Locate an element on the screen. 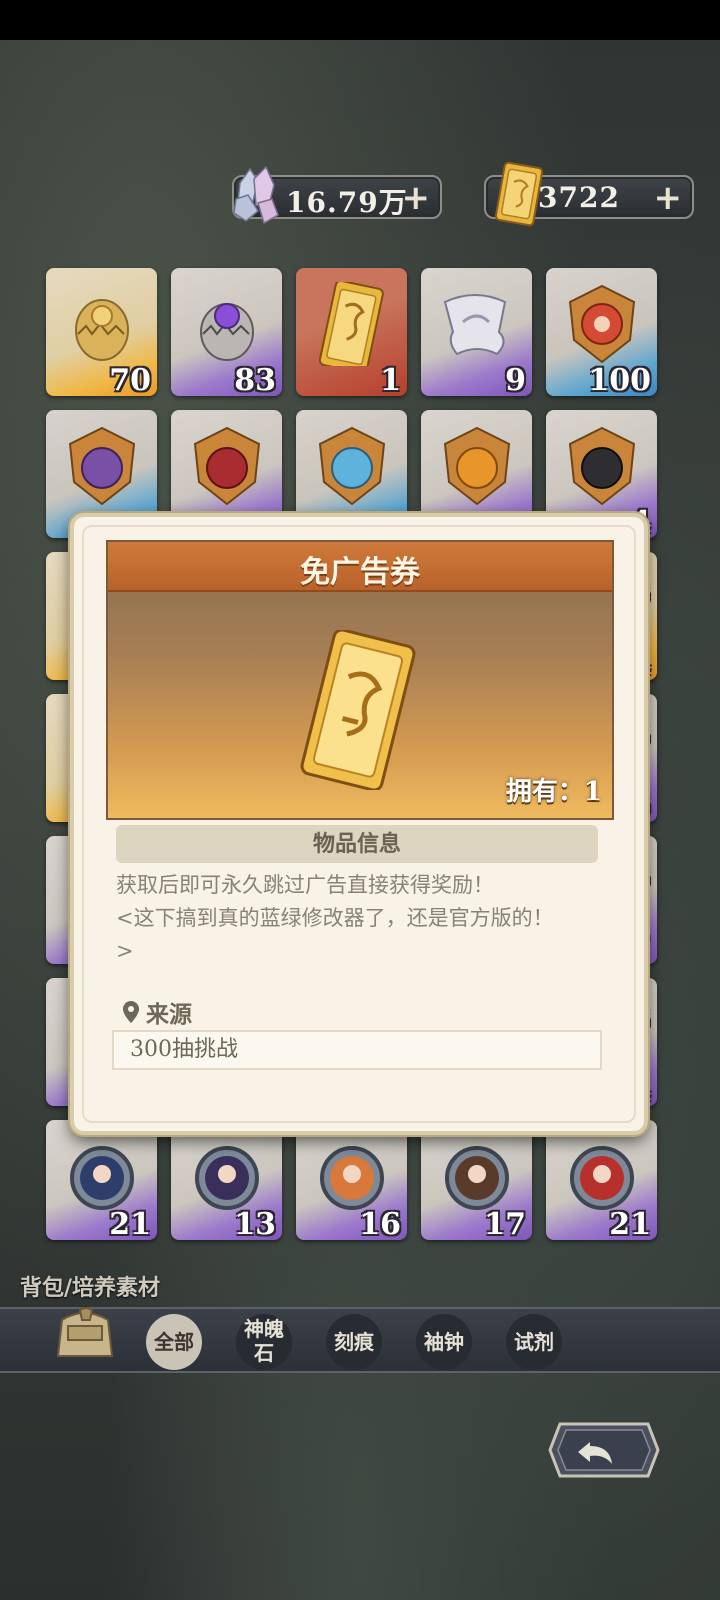 This screenshot has height=1600, width=720. red-badge-icon is located at coordinates (602, 324).